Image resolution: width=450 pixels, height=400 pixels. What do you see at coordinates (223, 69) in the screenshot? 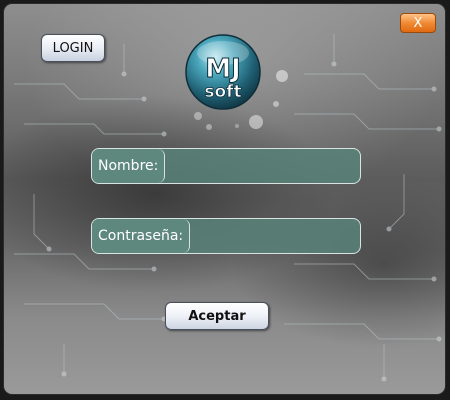
I see `logo-text-top: MJ` at bounding box center [223, 69].